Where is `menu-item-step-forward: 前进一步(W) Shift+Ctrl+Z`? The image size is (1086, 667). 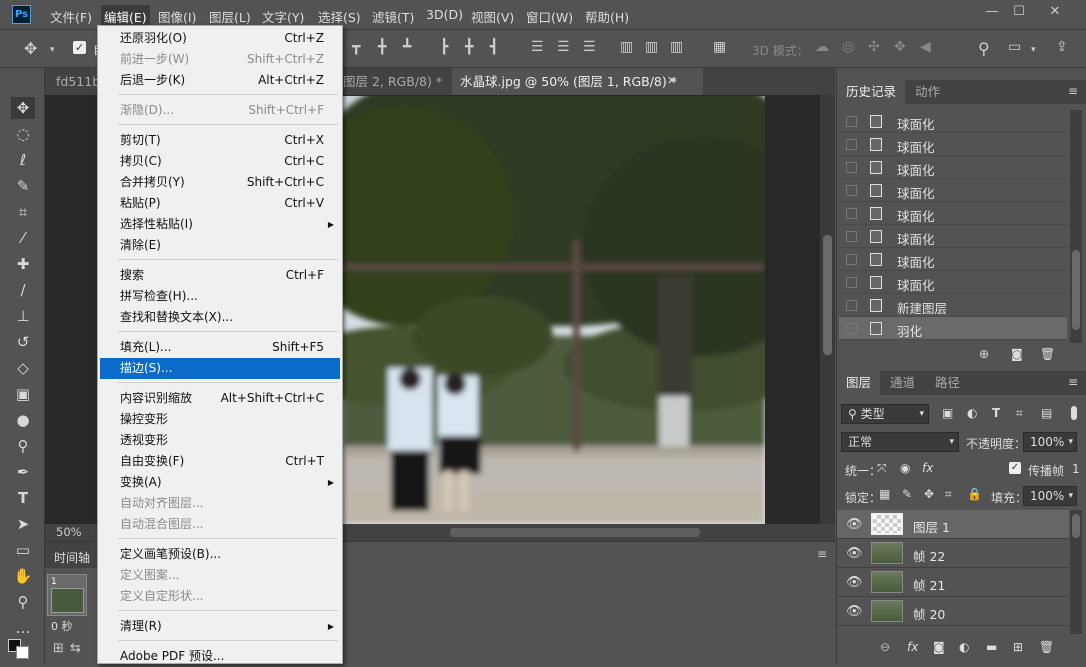
menu-item-step-forward: 前进一步(W) Shift+Ctrl+Z is located at coordinates (220, 59).